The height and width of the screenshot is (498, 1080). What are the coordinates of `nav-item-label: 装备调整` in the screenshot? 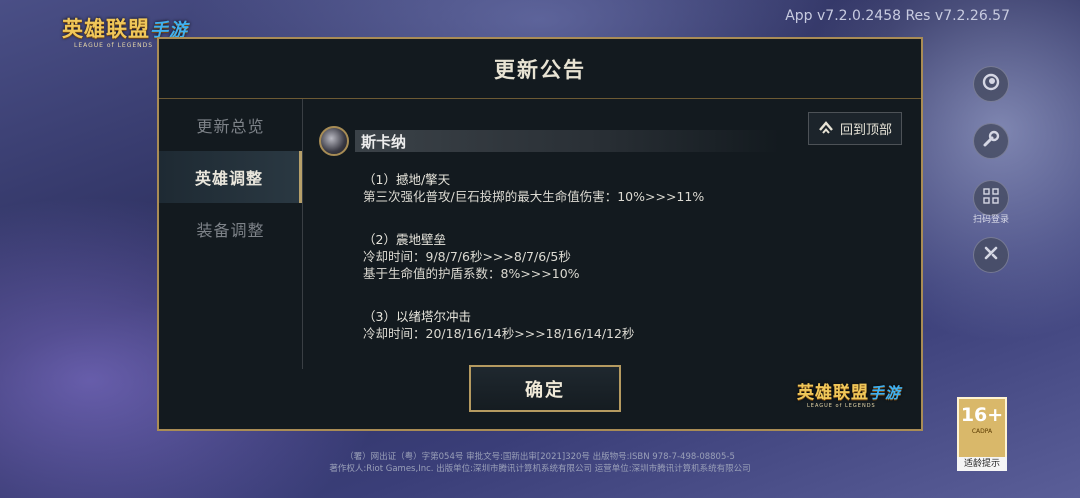 It's located at (230, 230).